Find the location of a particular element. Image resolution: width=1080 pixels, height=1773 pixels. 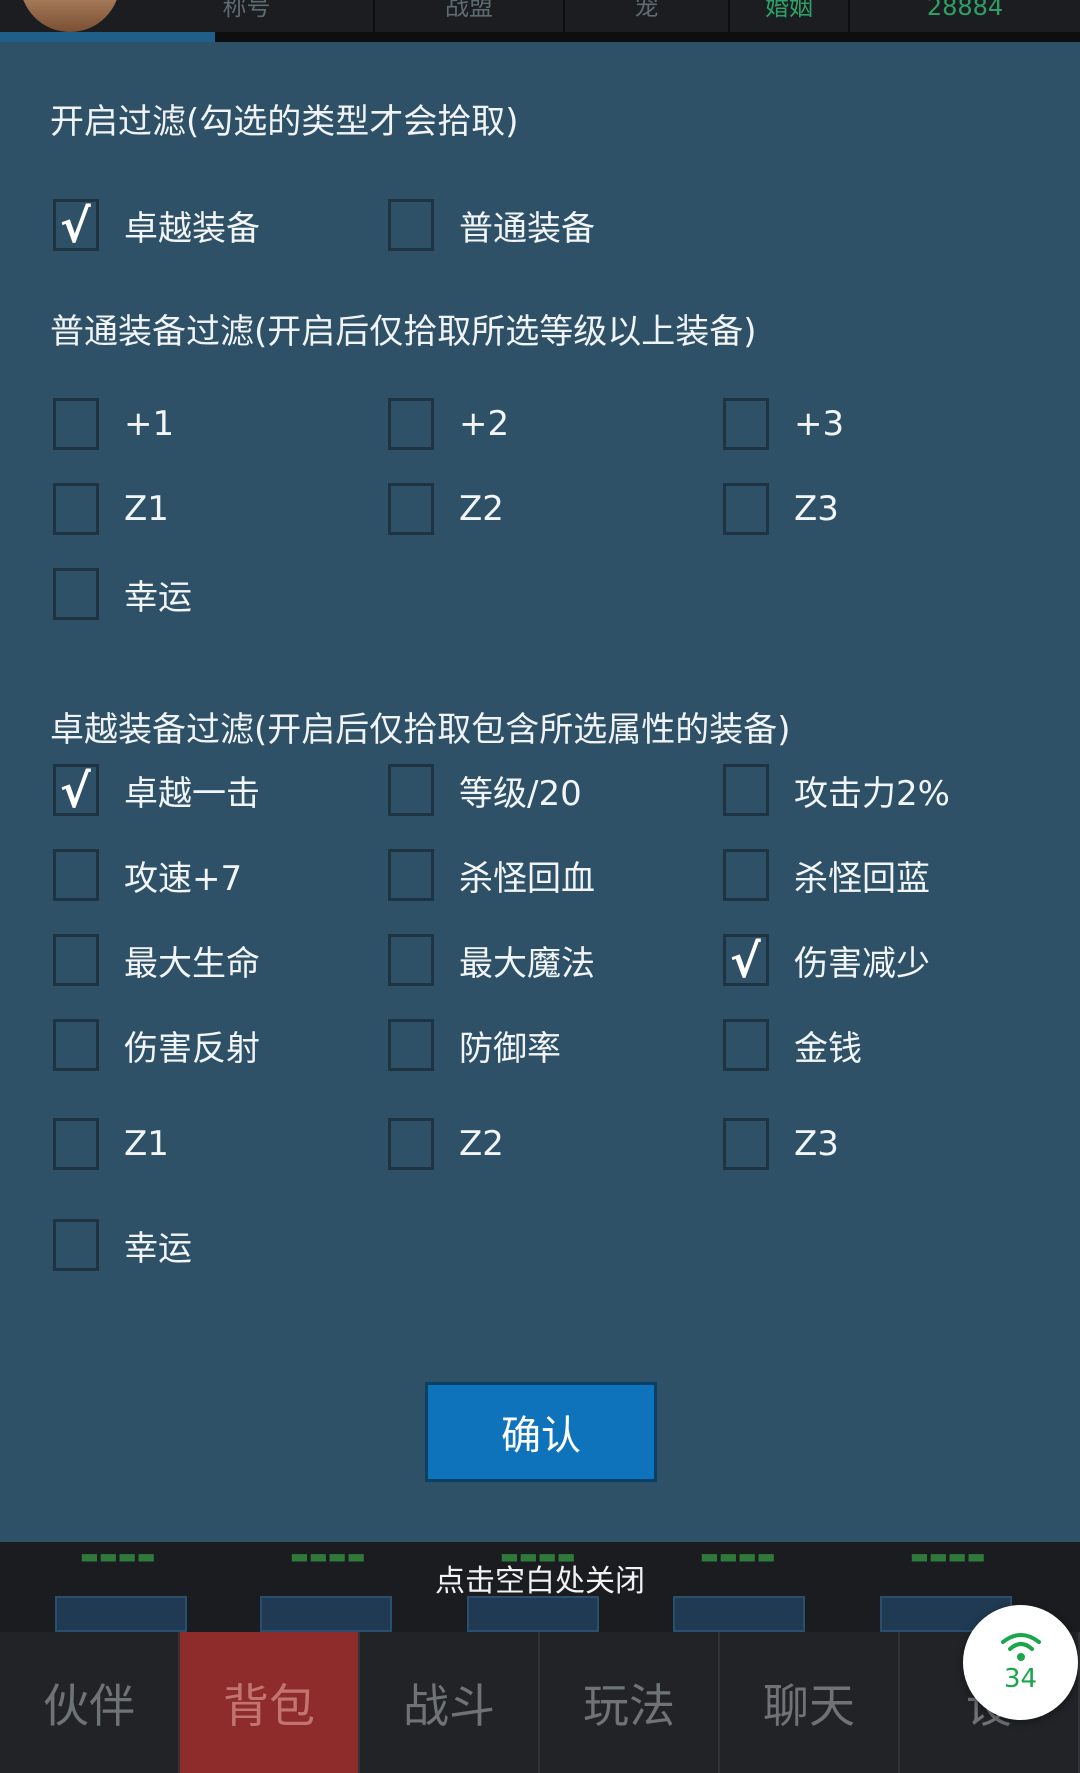

checkbox-excellent-luck: 幸运 is located at coordinates (122, 1245).